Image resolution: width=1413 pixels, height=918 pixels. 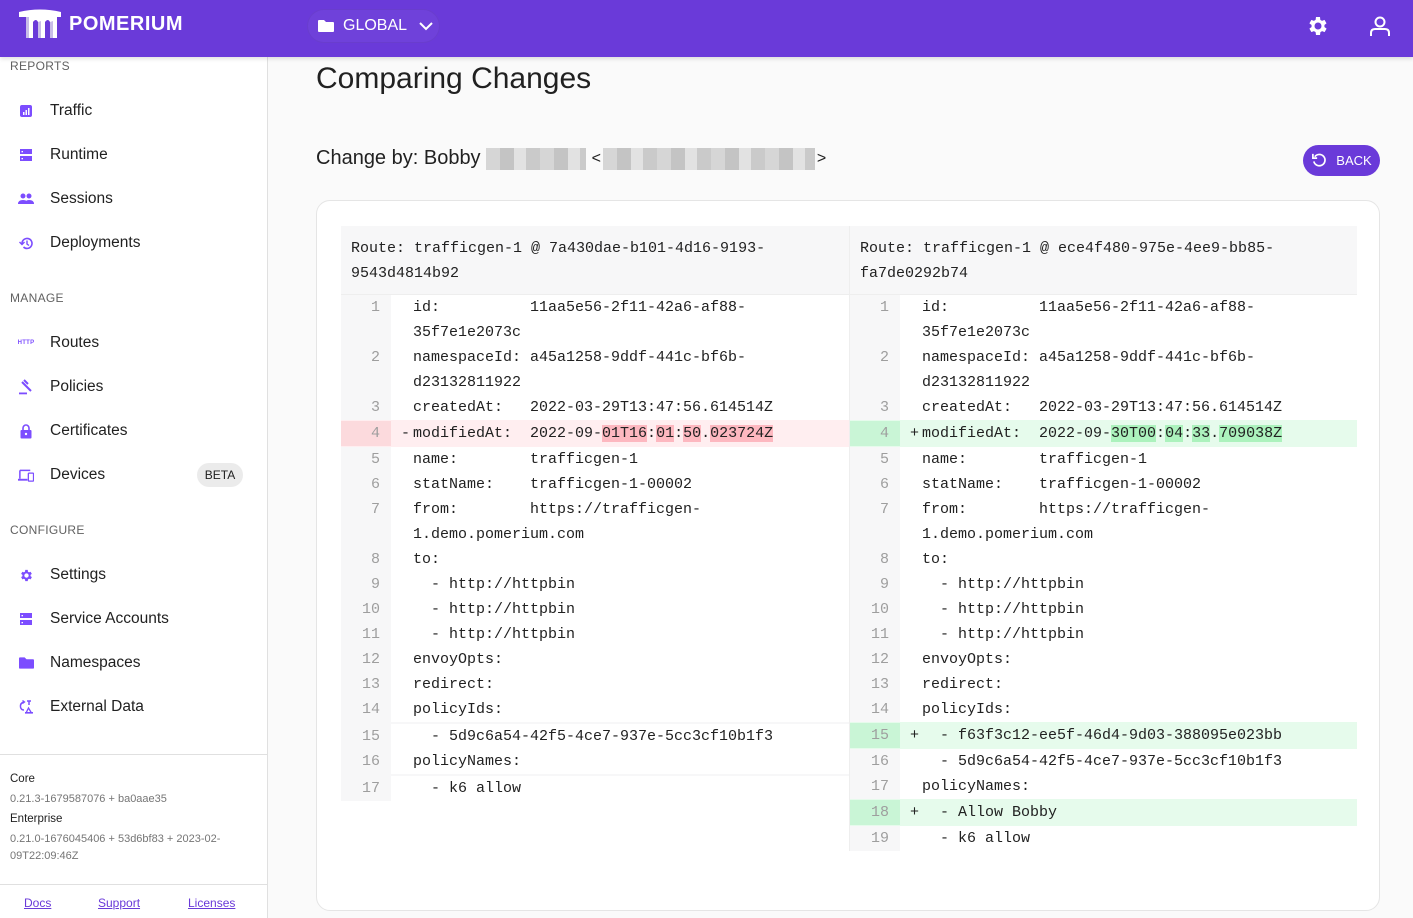 I want to click on settings-icon, so click(x=1318, y=26).